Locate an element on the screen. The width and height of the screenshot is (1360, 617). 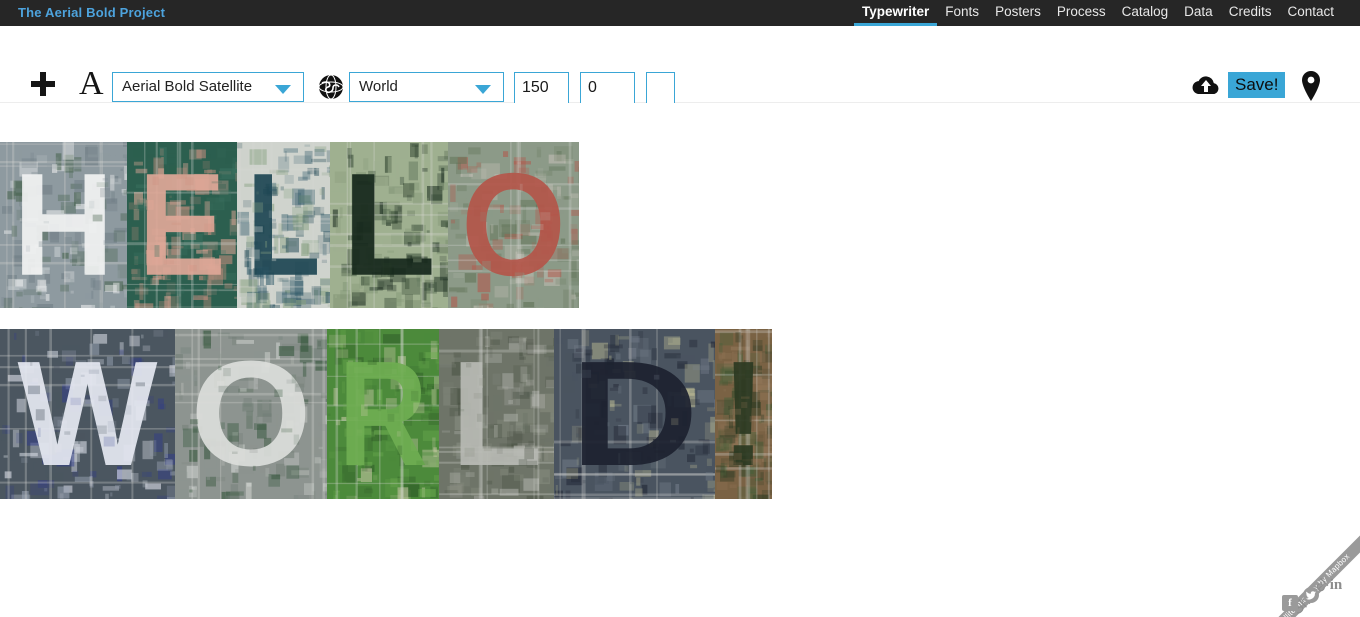
letter-a-icon: A is located at coordinates (91, 83).